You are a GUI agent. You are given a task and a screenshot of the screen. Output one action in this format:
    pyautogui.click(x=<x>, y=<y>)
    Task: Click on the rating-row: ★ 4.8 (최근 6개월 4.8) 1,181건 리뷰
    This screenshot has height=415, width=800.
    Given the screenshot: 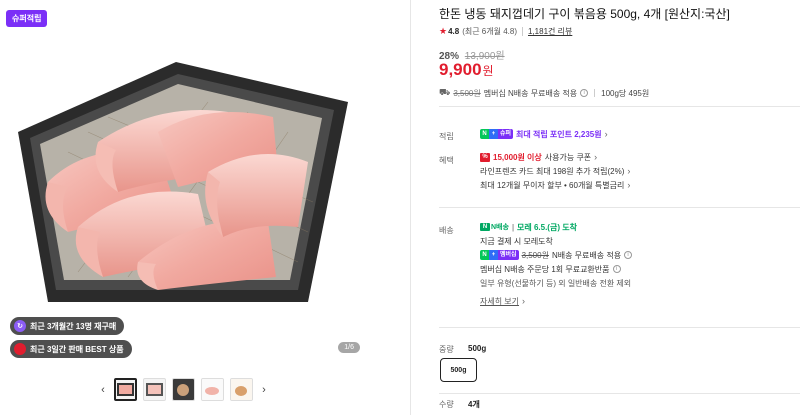 What is the action you would take?
    pyautogui.click(x=505, y=31)
    